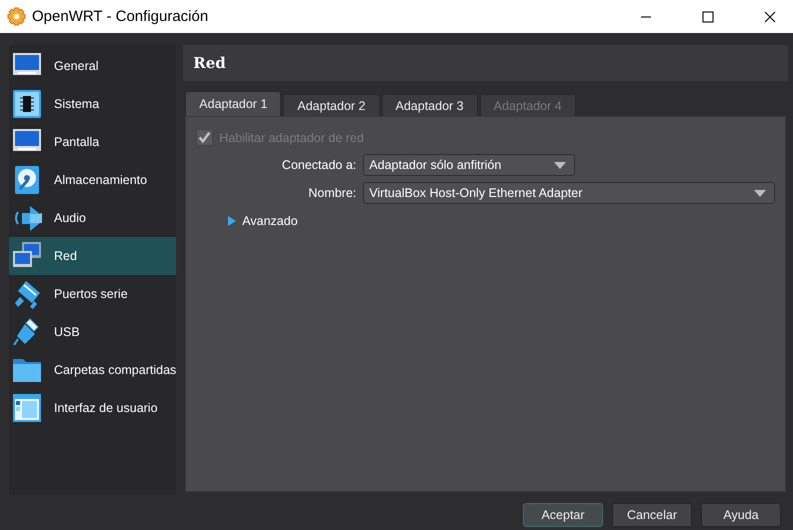 Image resolution: width=793 pixels, height=530 pixels. I want to click on dialog-button: Cancelar, so click(652, 515).